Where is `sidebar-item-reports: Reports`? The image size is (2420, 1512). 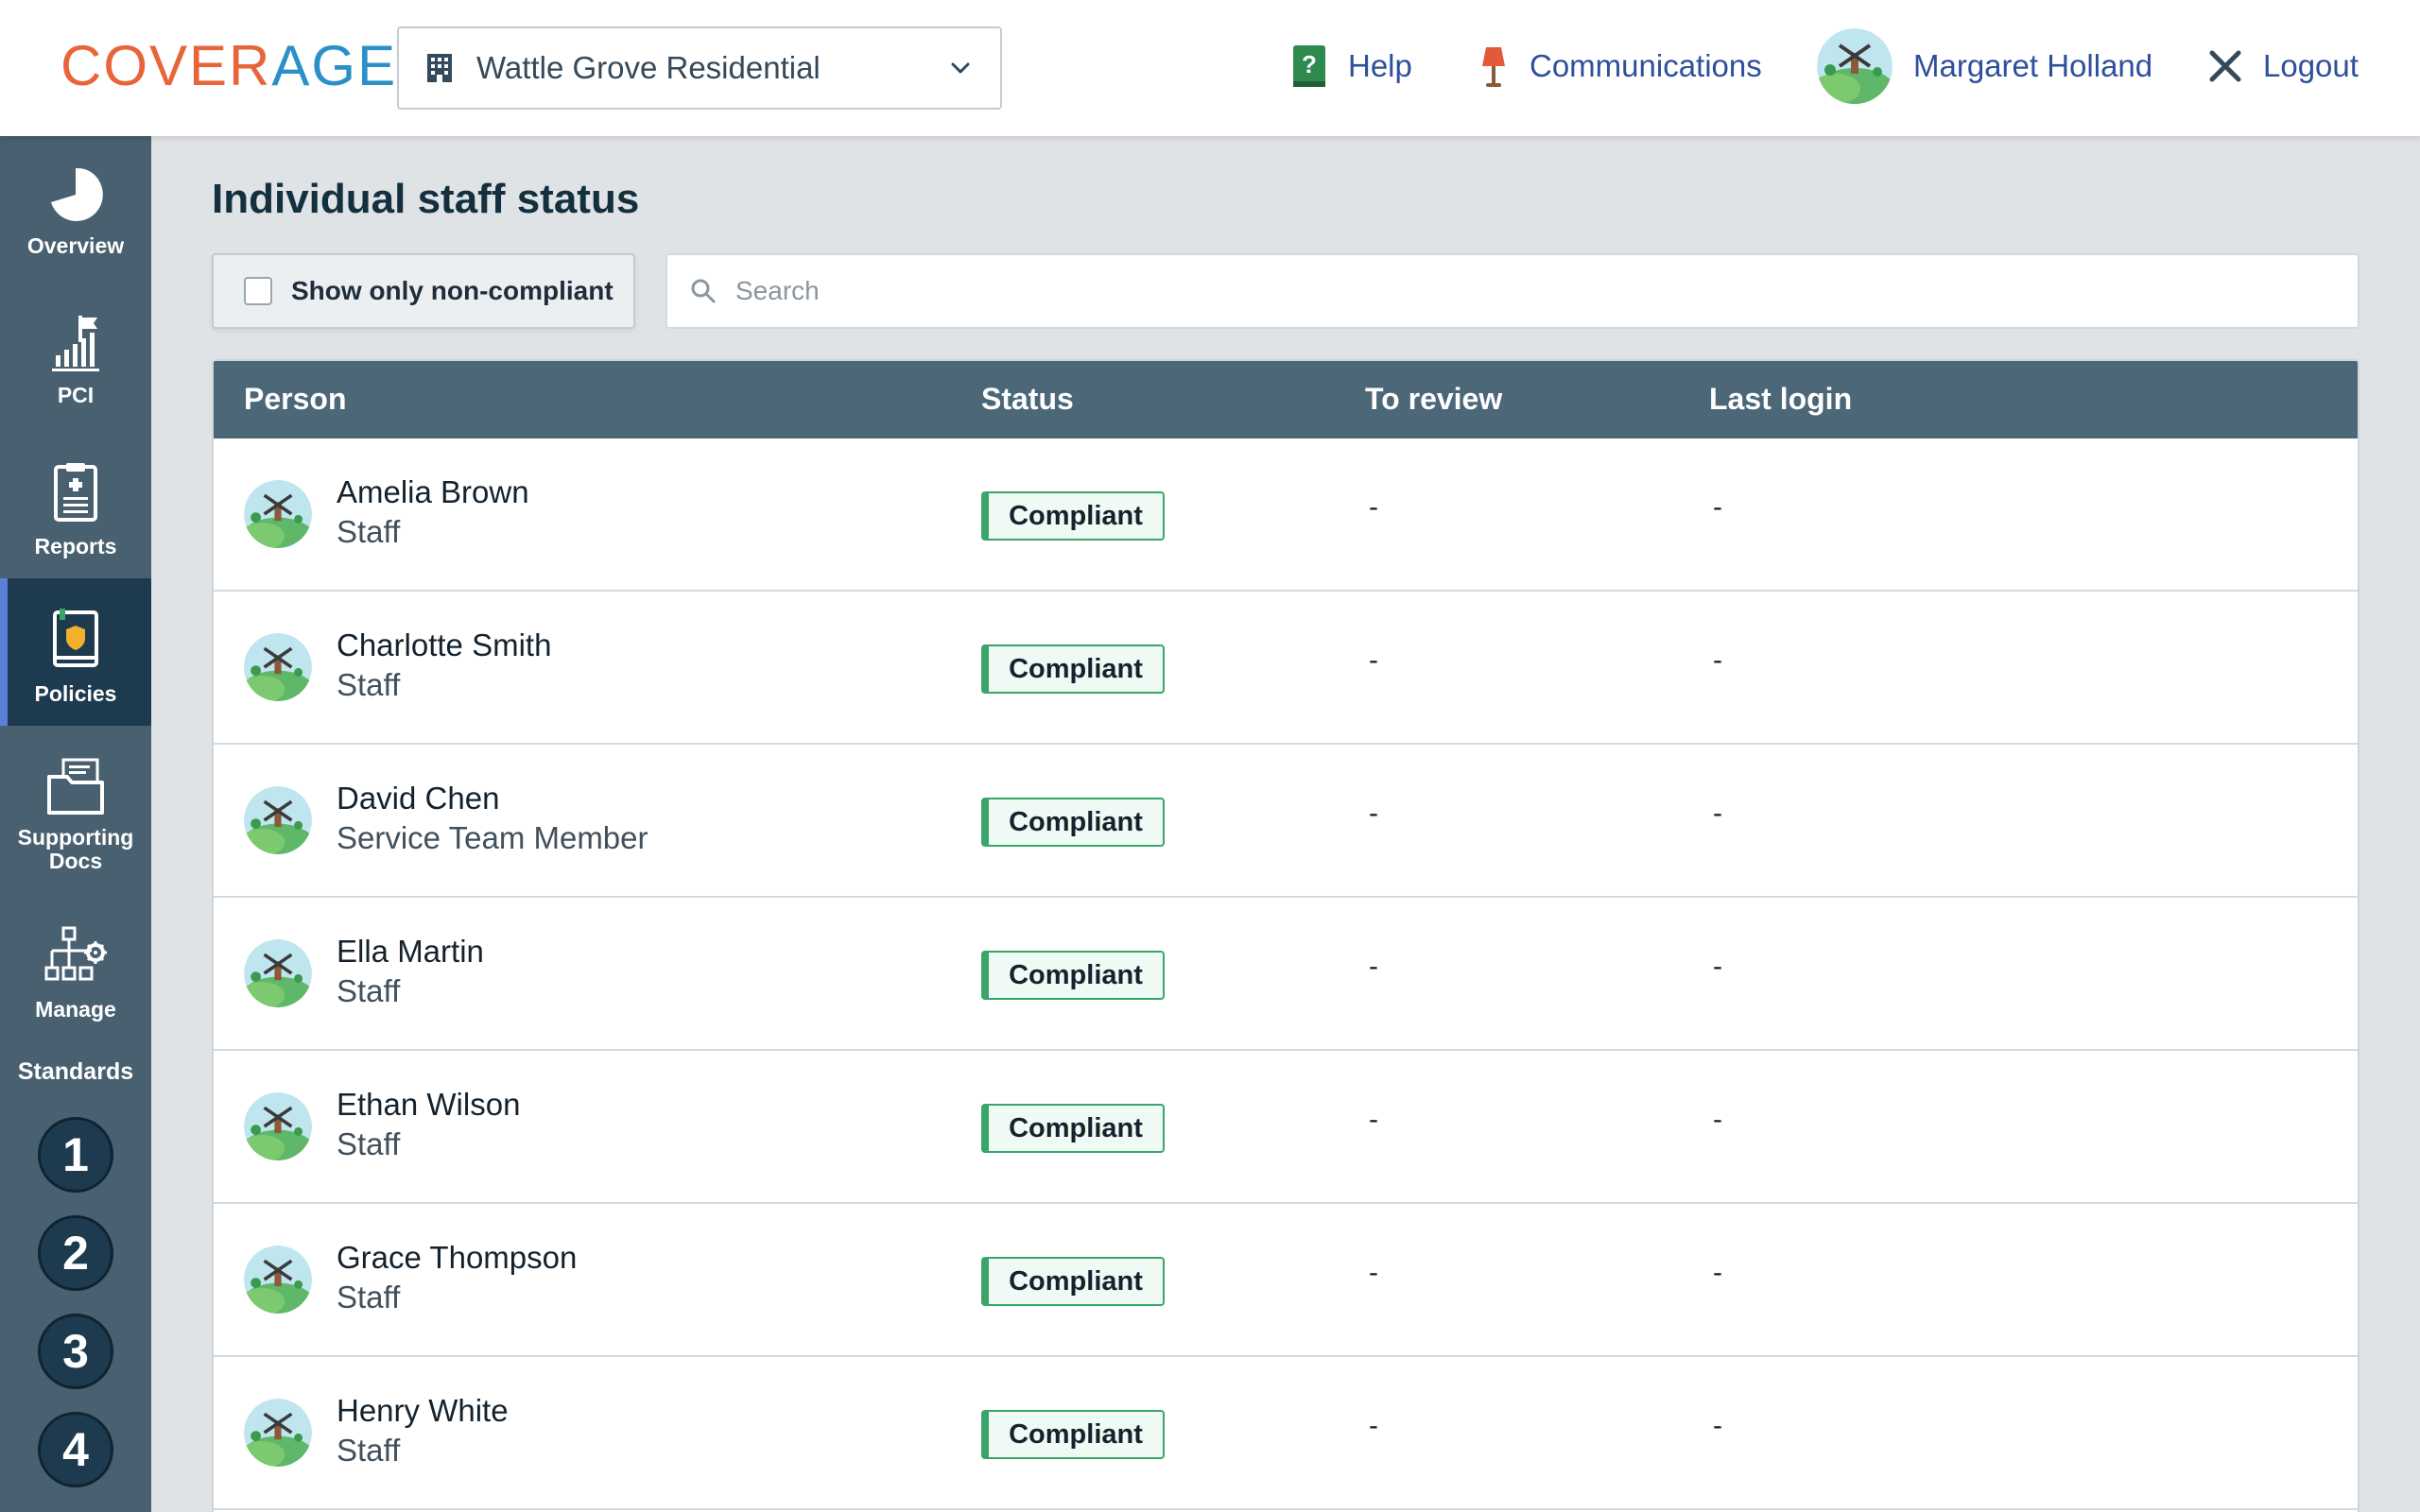
sidebar-item-reports: Reports is located at coordinates (75, 518).